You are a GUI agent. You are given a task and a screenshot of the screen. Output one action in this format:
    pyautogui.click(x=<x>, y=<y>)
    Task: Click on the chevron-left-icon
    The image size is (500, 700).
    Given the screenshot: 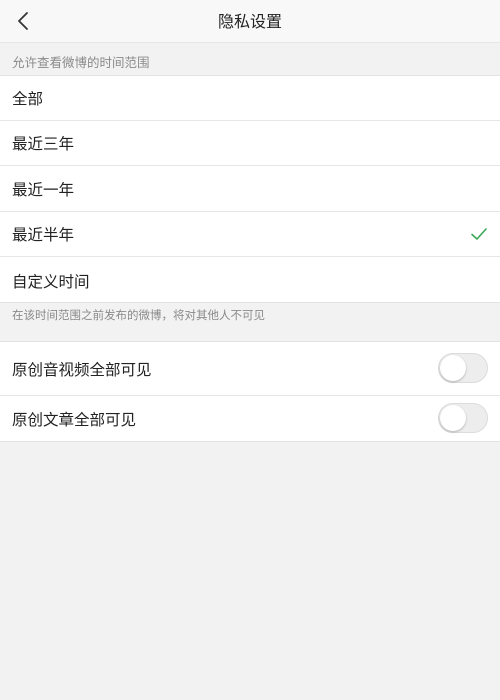 What is the action you would take?
    pyautogui.click(x=23, y=21)
    